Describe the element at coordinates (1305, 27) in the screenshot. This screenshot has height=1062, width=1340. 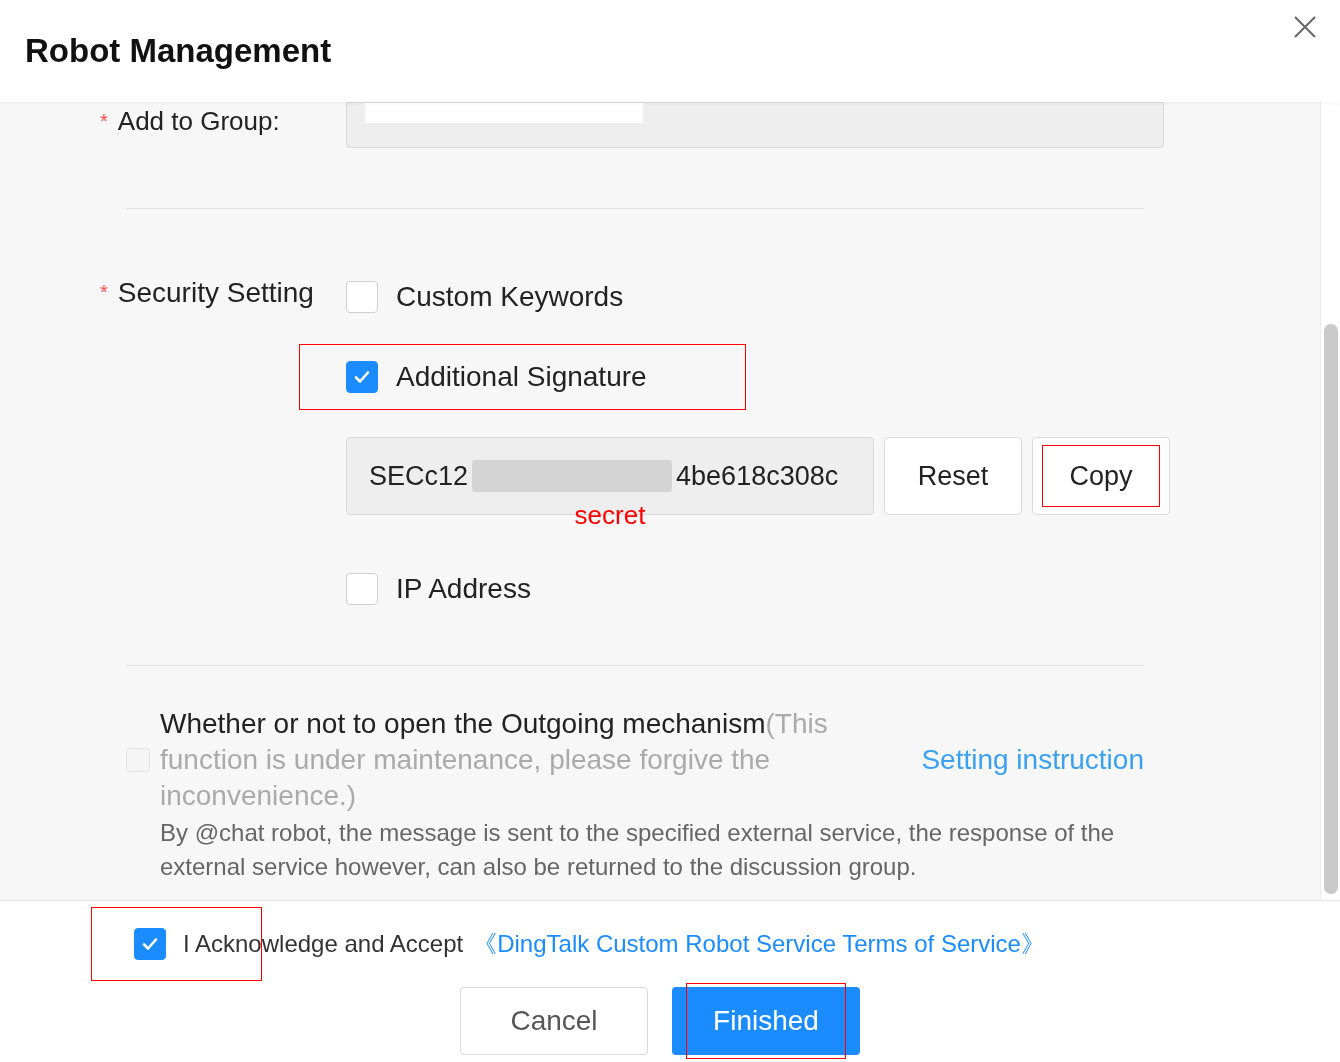
I see `close-icon` at that location.